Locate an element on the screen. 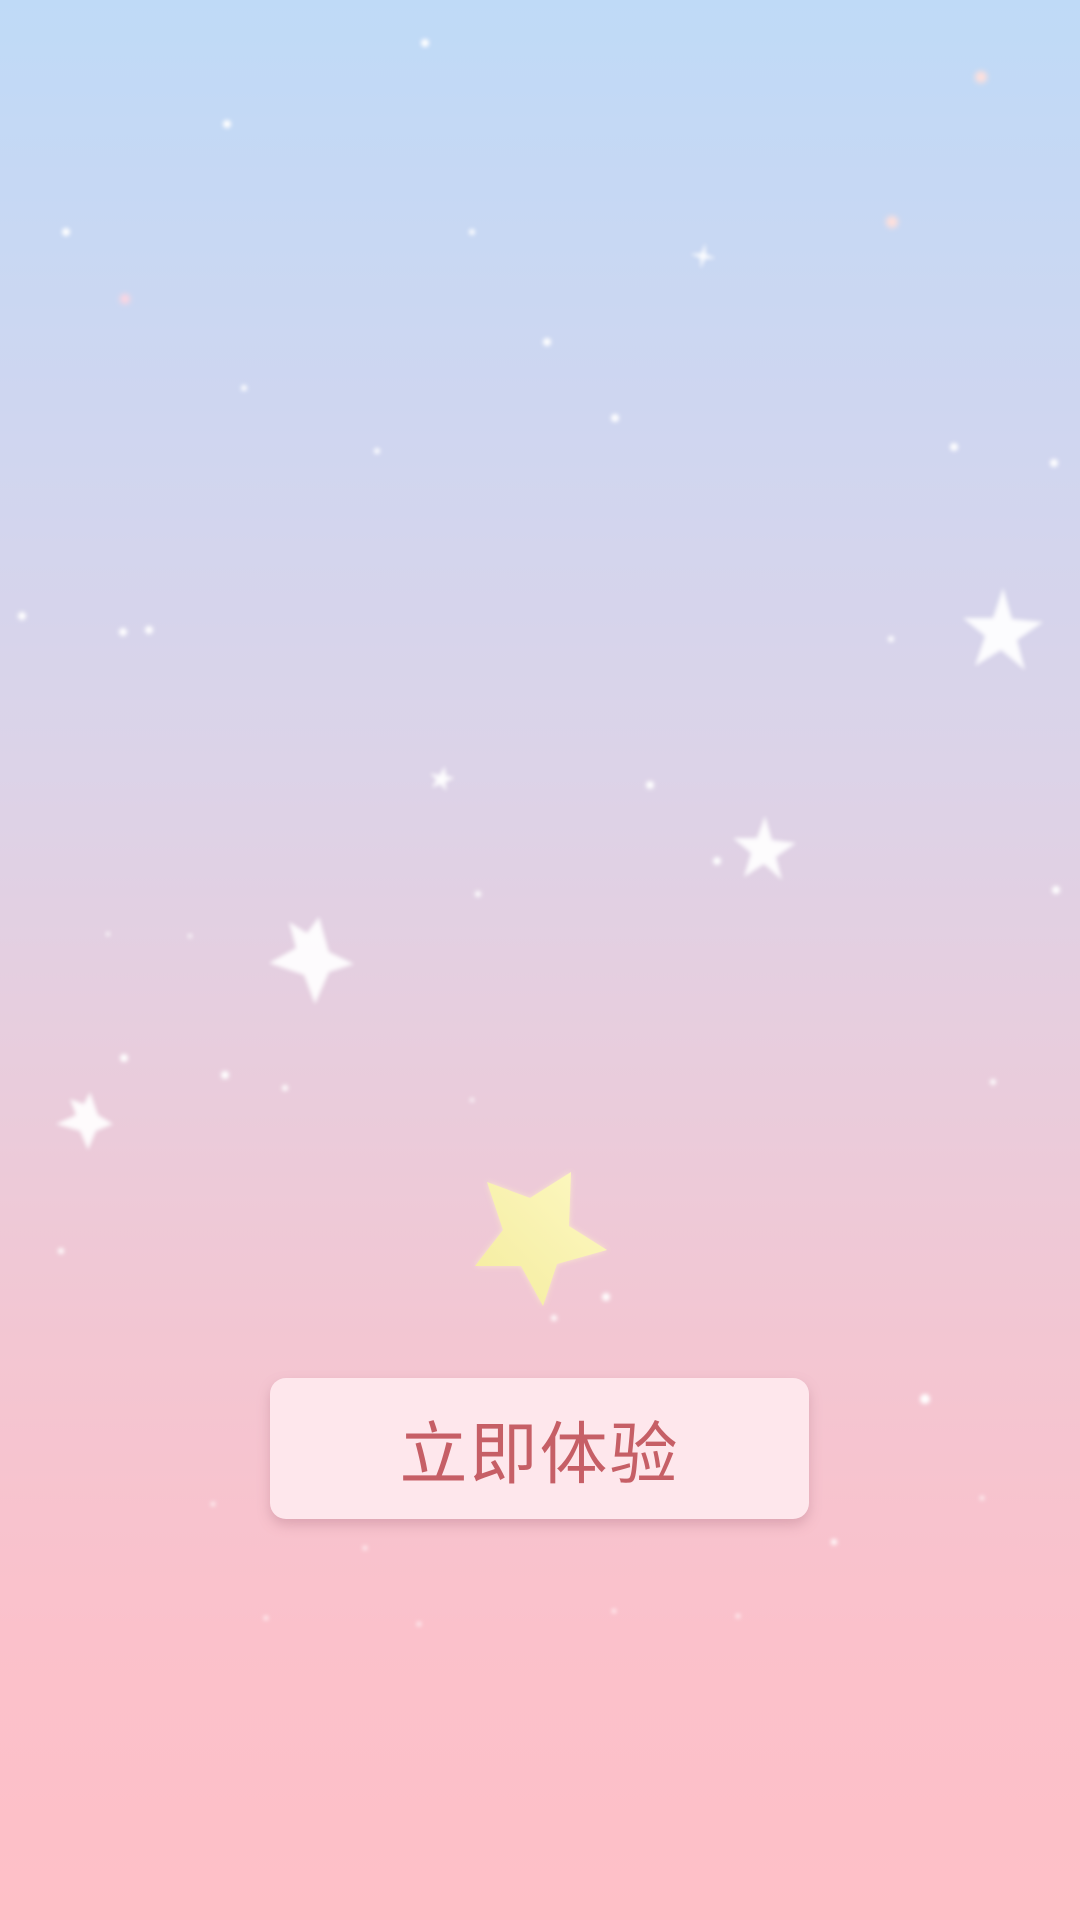  try-now-label: 立即体验 is located at coordinates (539, 1455).